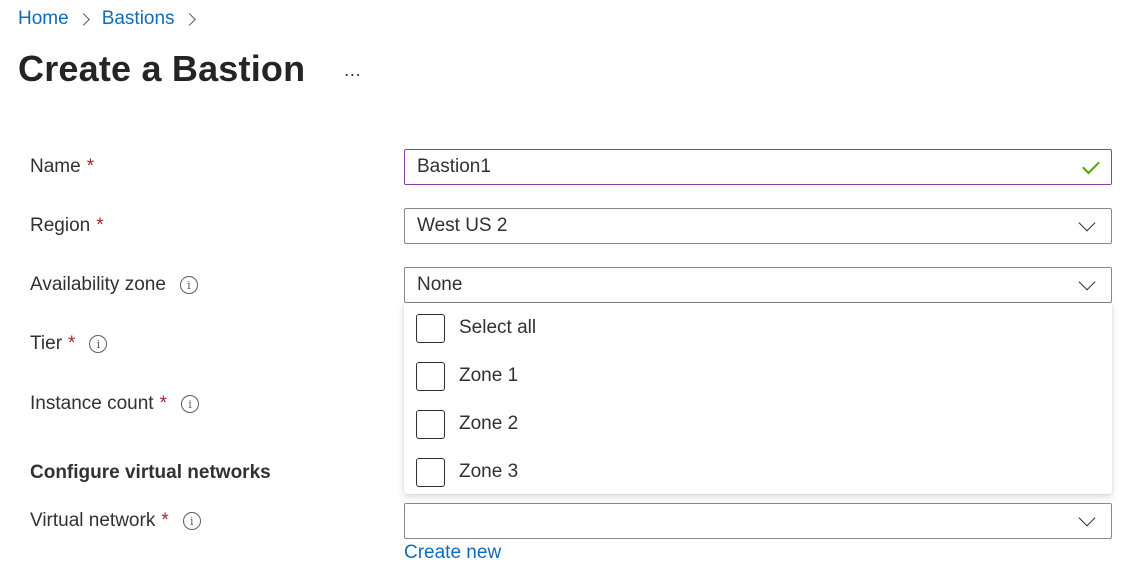  What do you see at coordinates (46, 343) in the screenshot?
I see `tier-label-text: Tier` at bounding box center [46, 343].